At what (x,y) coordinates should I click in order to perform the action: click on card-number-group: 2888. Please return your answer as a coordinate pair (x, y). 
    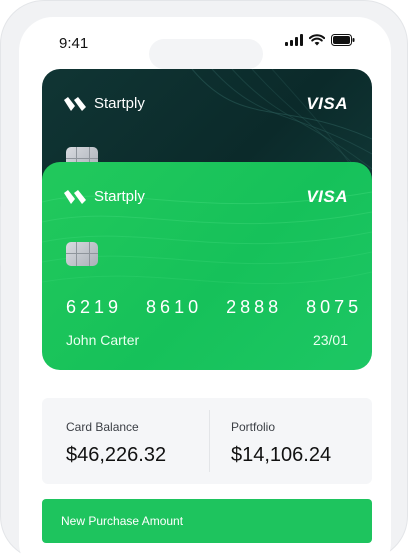
    Looking at the image, I should click on (254, 307).